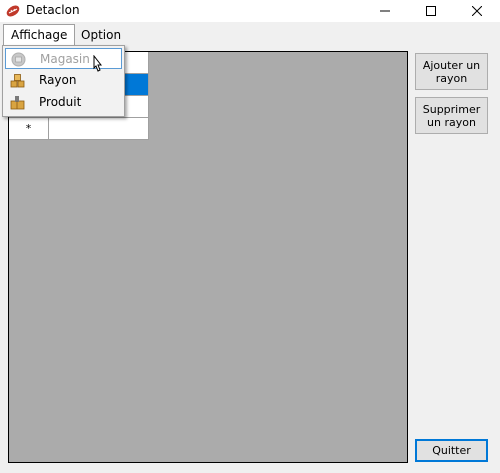  I want to click on maximize-icon, so click(431, 11).